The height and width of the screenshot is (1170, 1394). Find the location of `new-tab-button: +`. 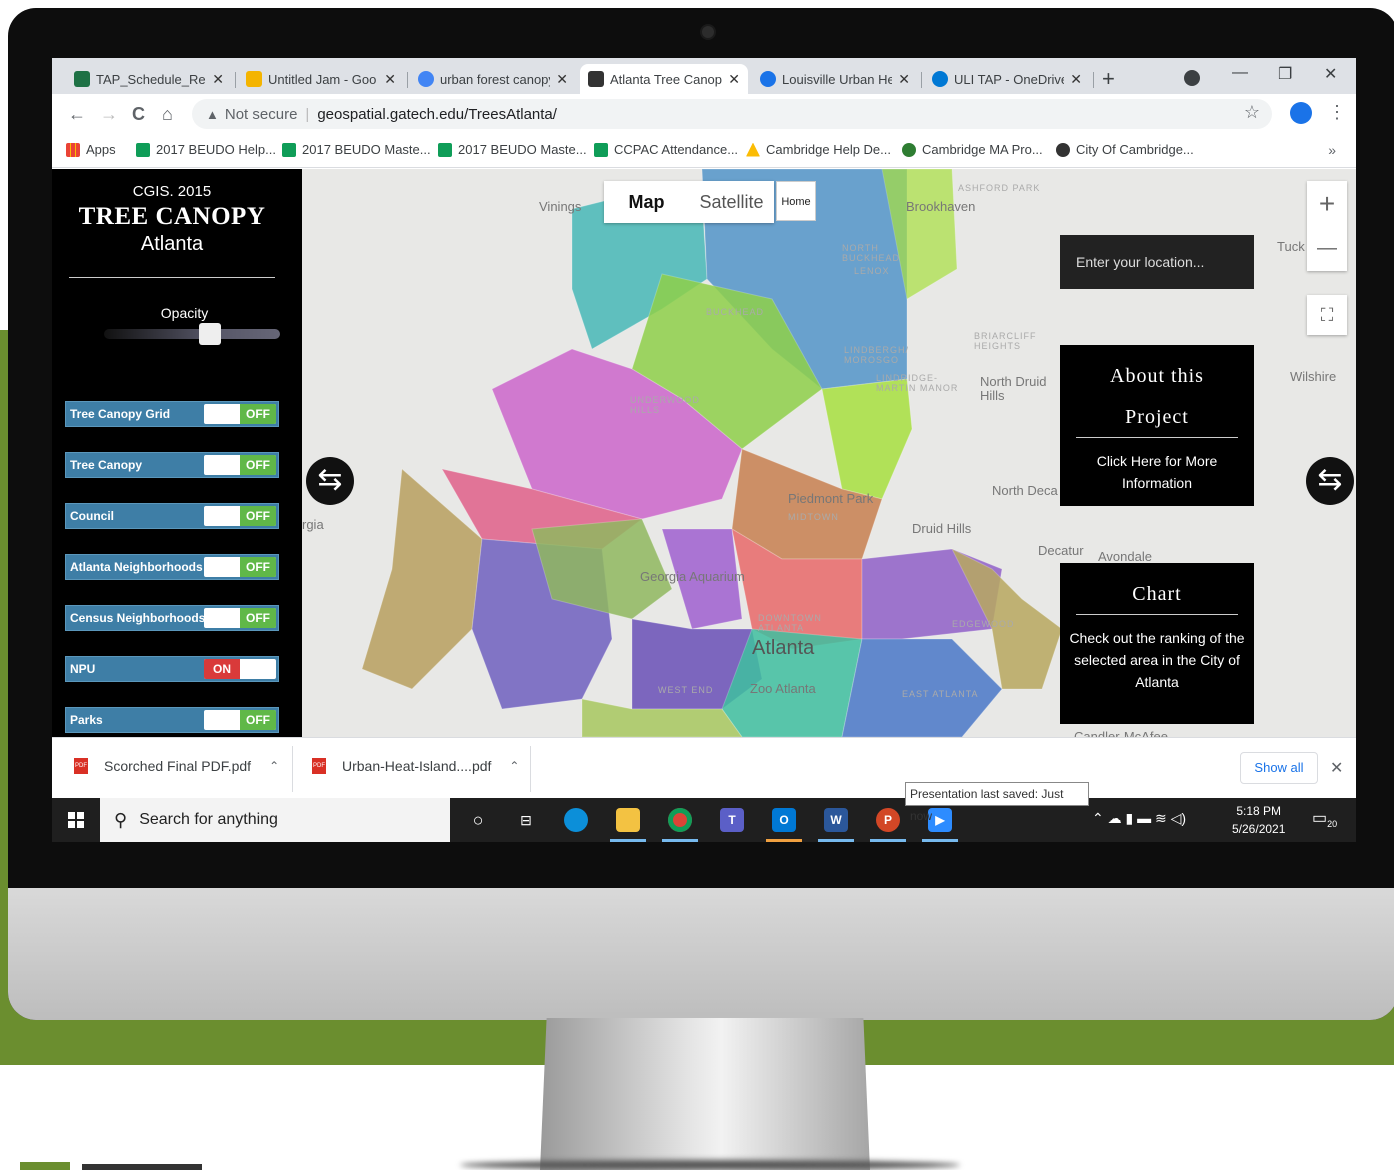

new-tab-button: + is located at coordinates (1108, 79).